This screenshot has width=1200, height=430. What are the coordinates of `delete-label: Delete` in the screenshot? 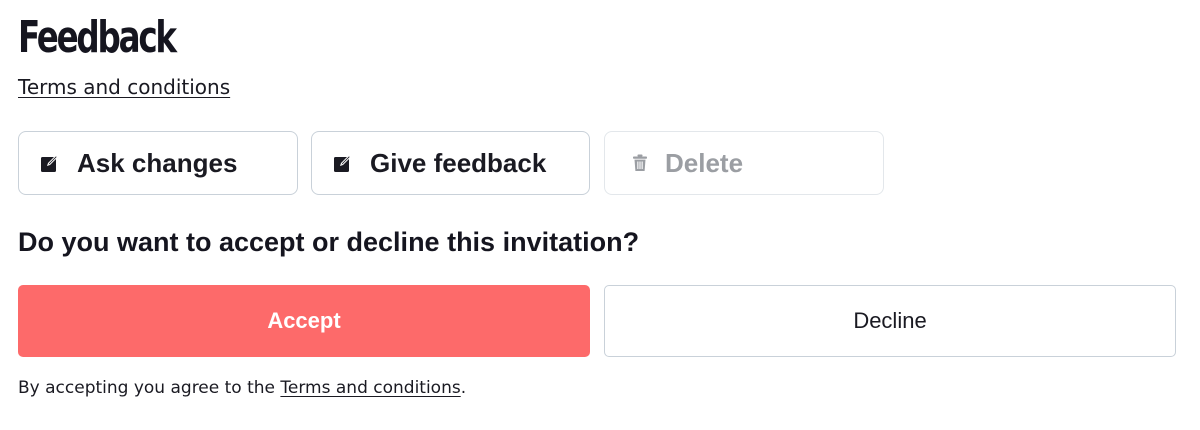 It's located at (704, 162).